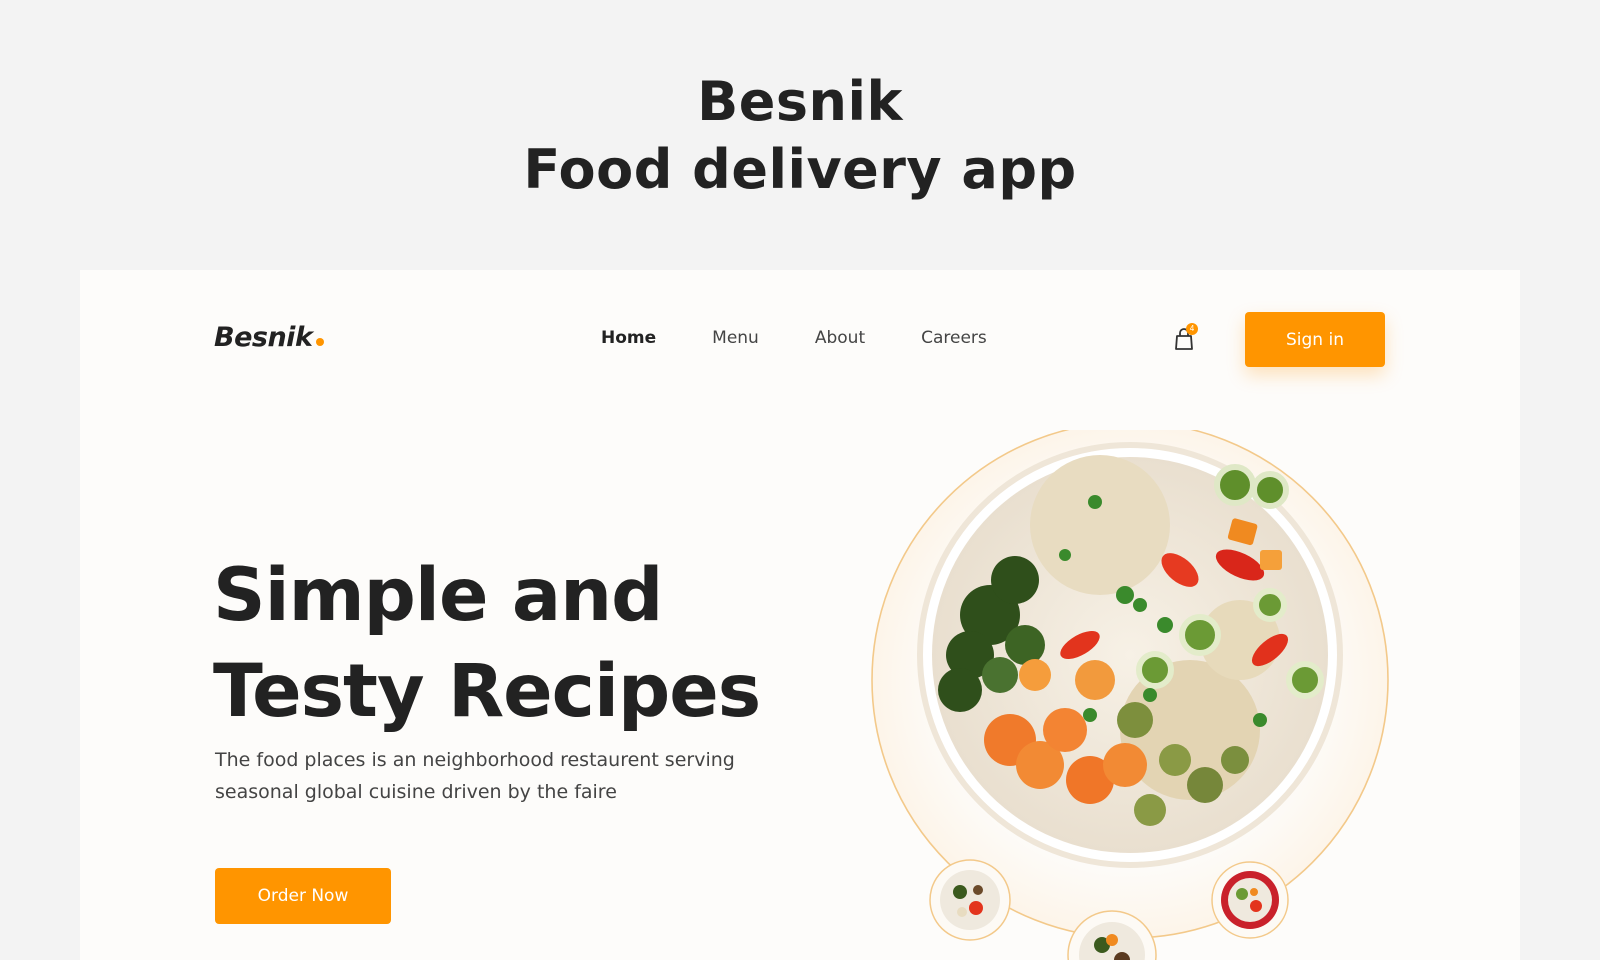 The image size is (1600, 960). Describe the element at coordinates (487, 691) in the screenshot. I see `hero-title-line-2: Testy Recipes` at that location.